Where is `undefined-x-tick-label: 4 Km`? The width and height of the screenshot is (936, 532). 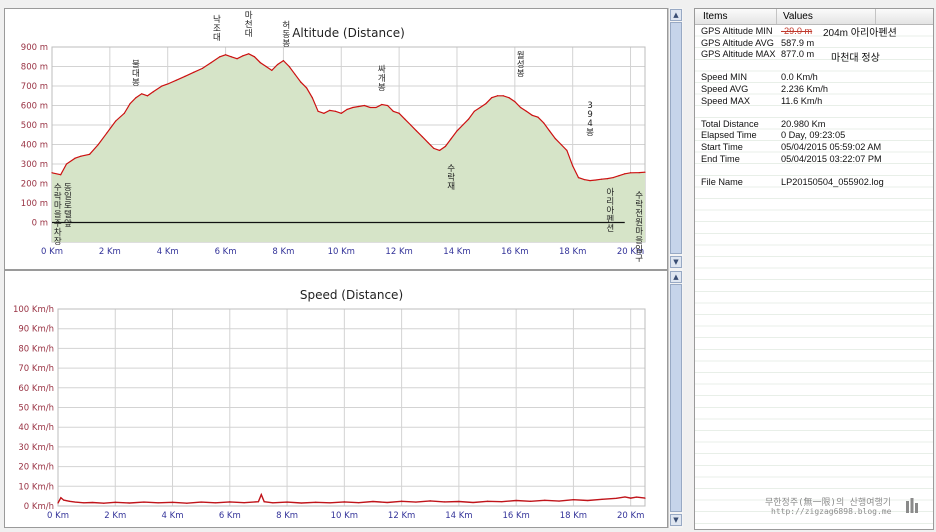
undefined-x-tick-label: 4 Km is located at coordinates (168, 252).